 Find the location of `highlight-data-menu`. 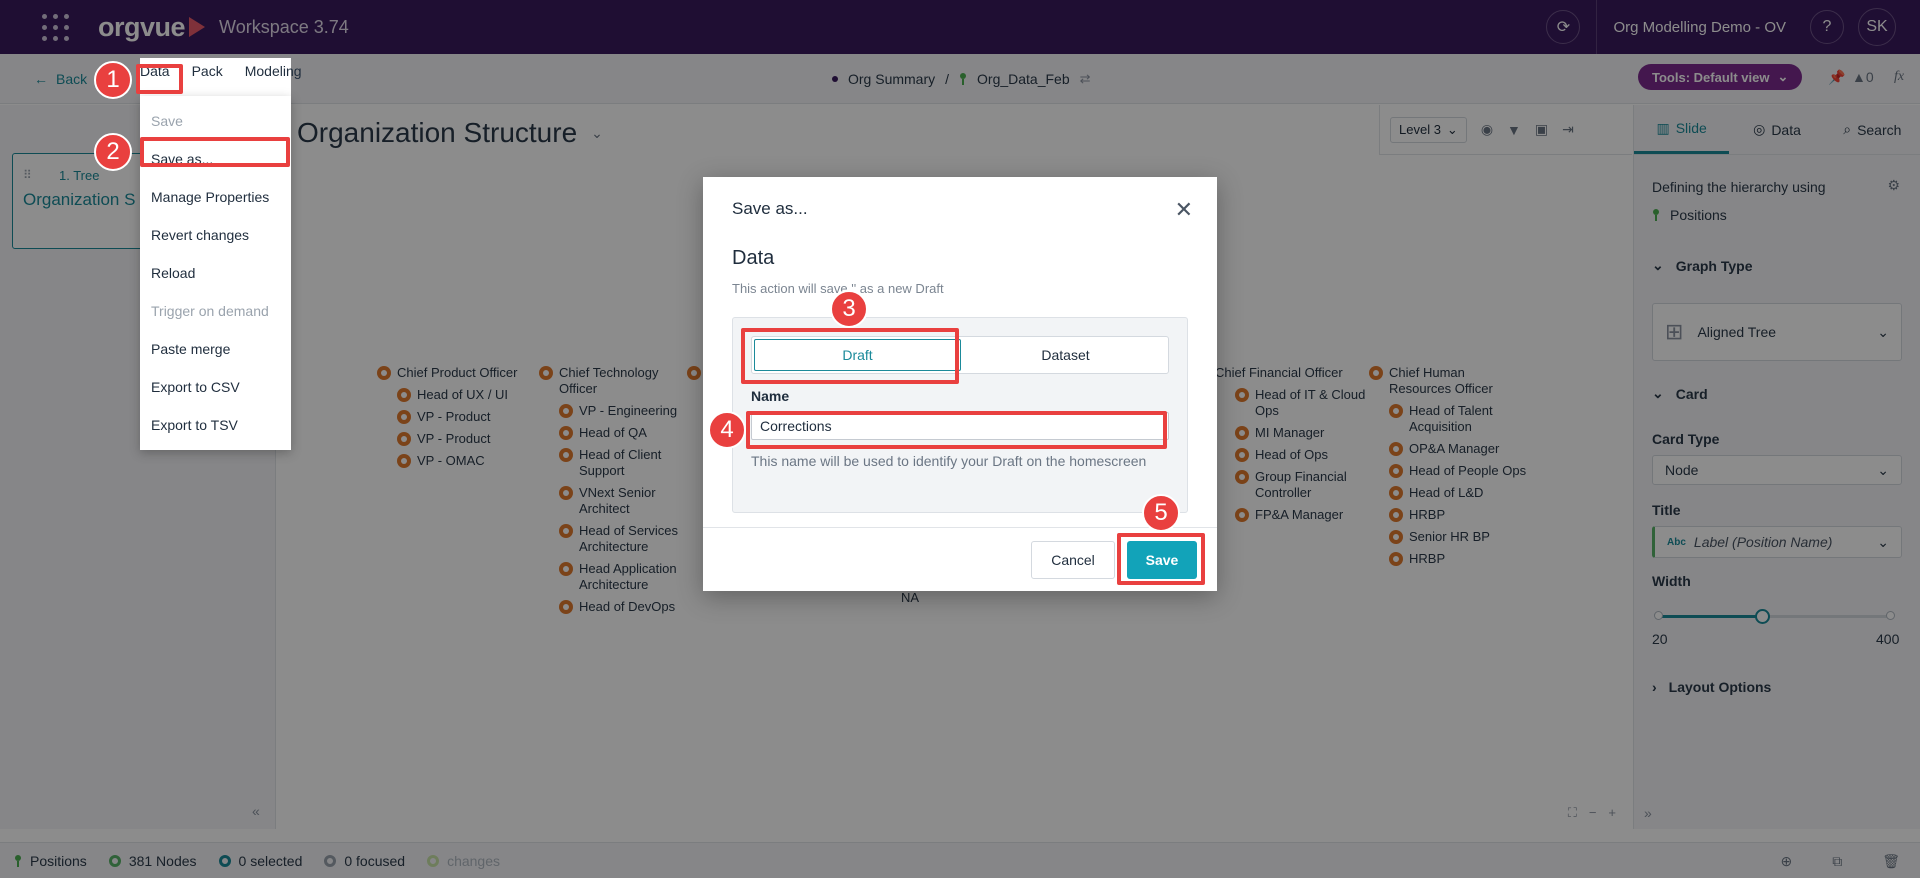

highlight-data-menu is located at coordinates (159, 79).